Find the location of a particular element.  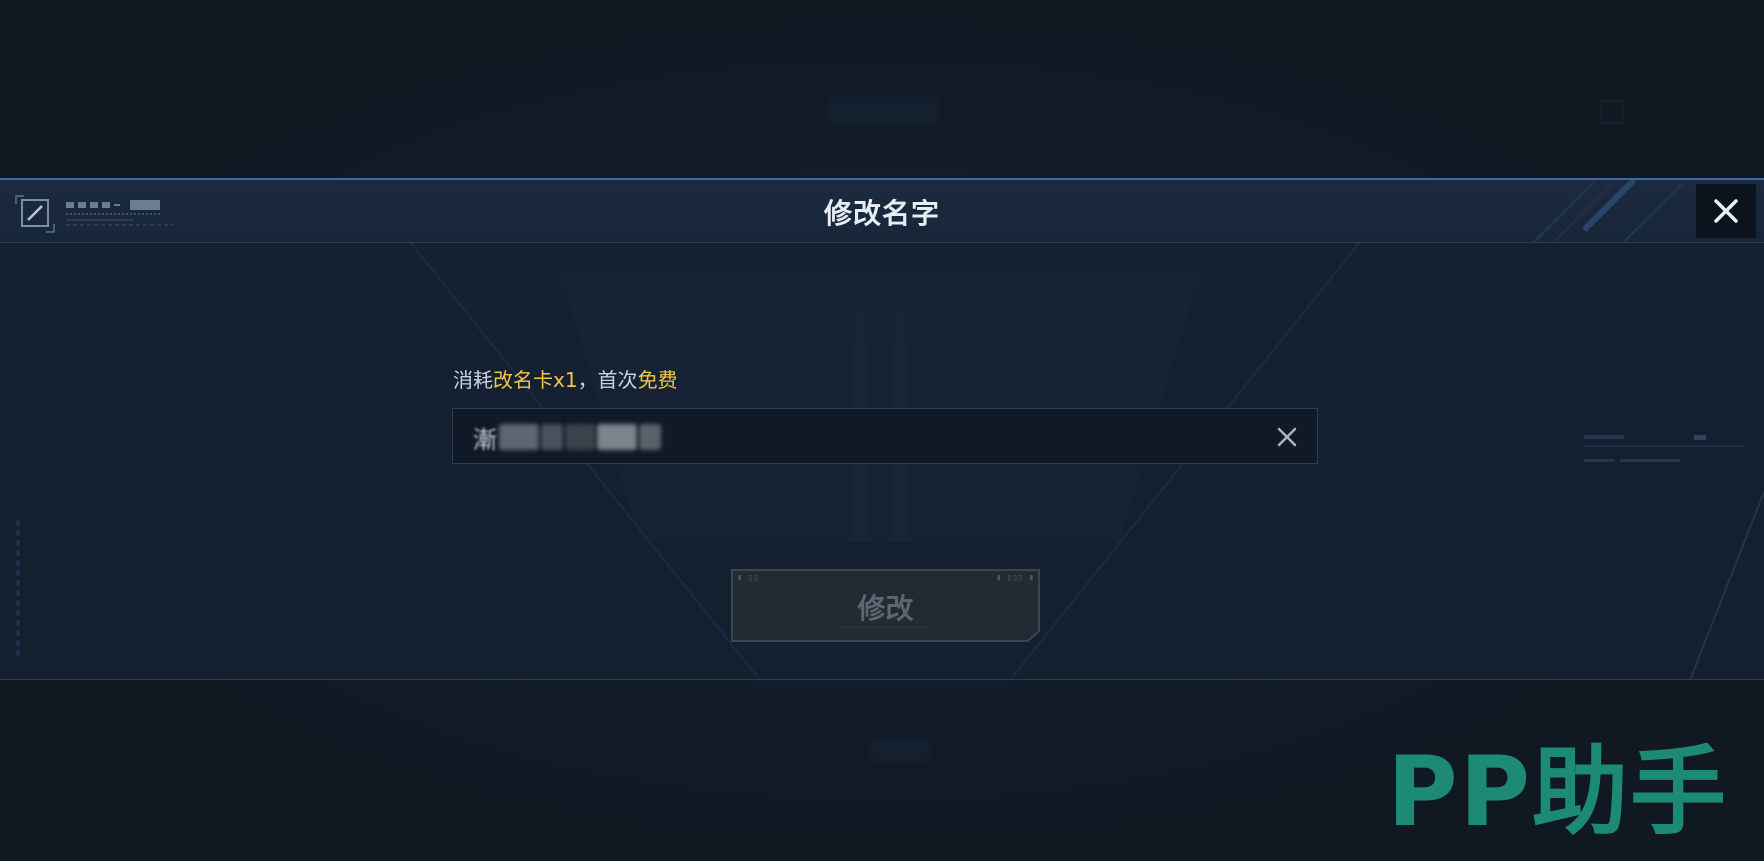

button-corner-mark: ▮ ▯▯▯ ▮ is located at coordinates (1015, 578).